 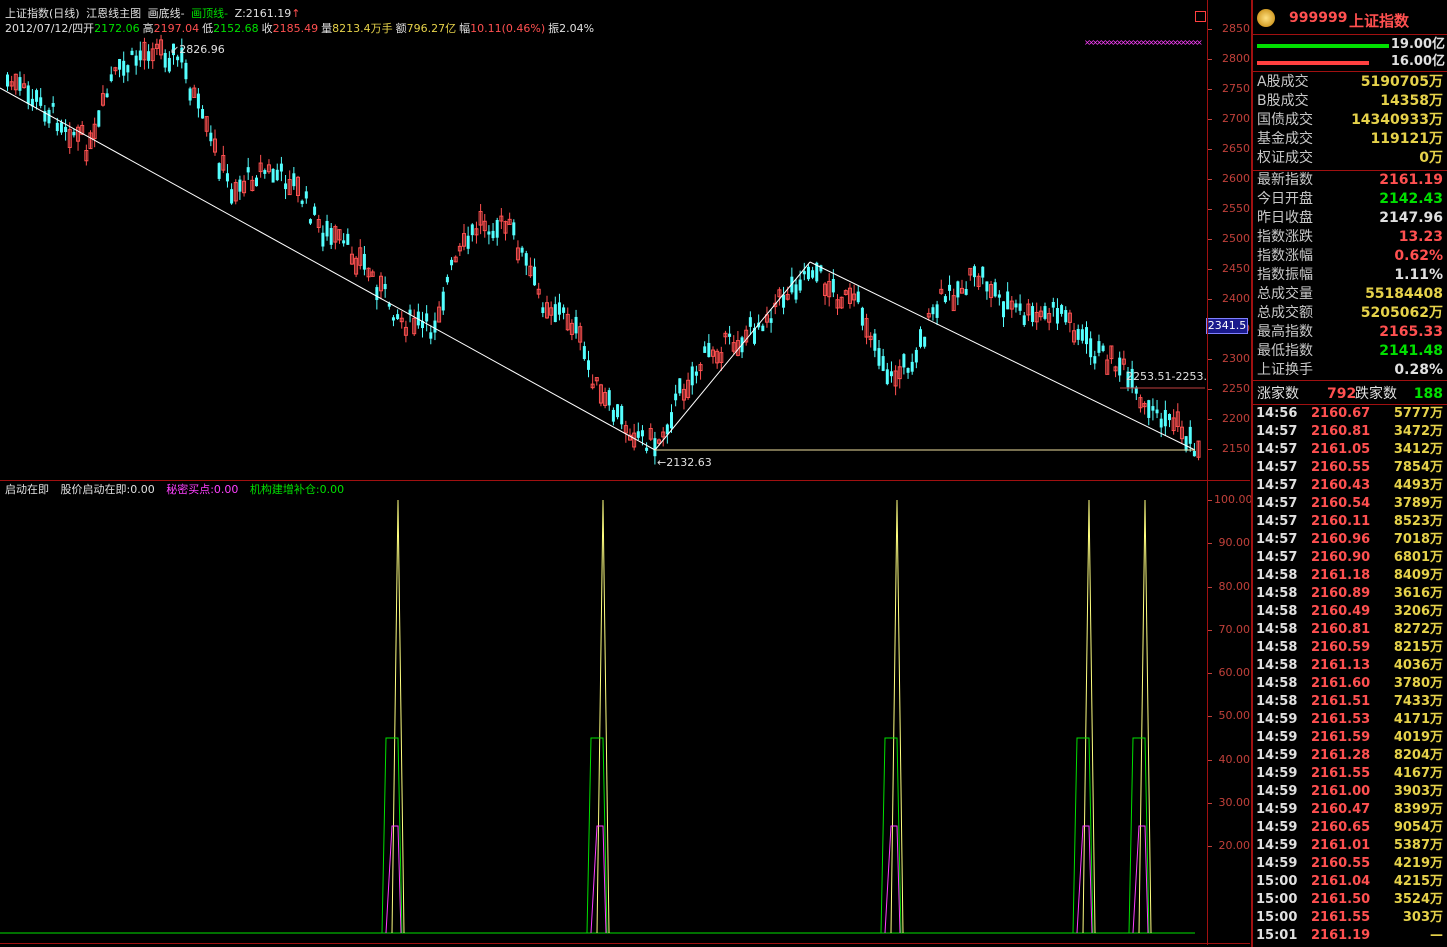 I want to click on tick-price: 2161.53, so click(x=1341, y=719).